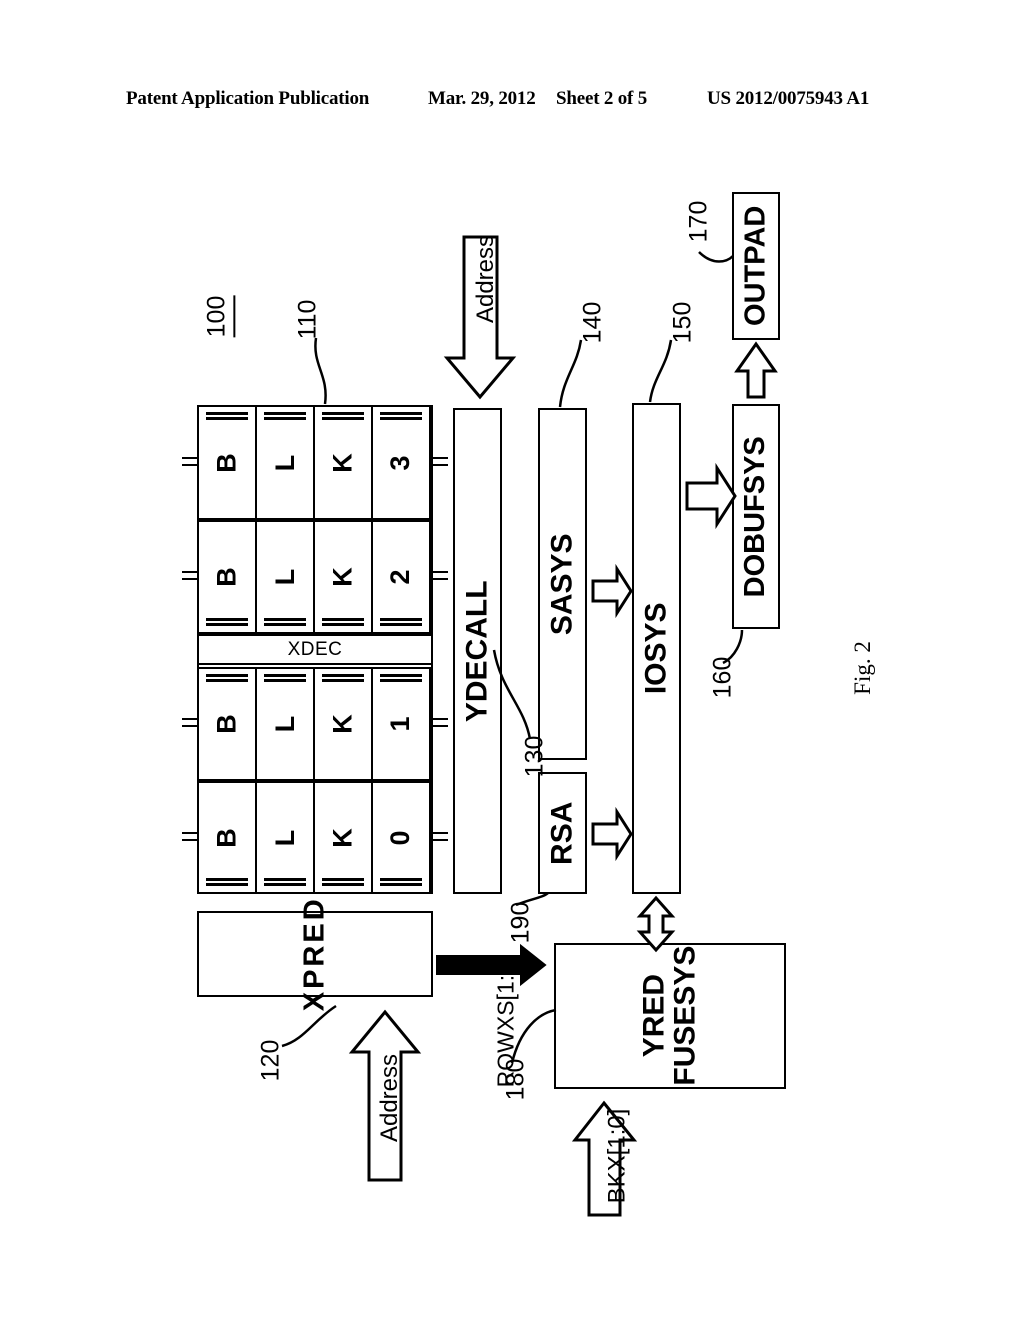 The image size is (1024, 1320). I want to click on blk1-letter-3: 1, so click(400, 724).